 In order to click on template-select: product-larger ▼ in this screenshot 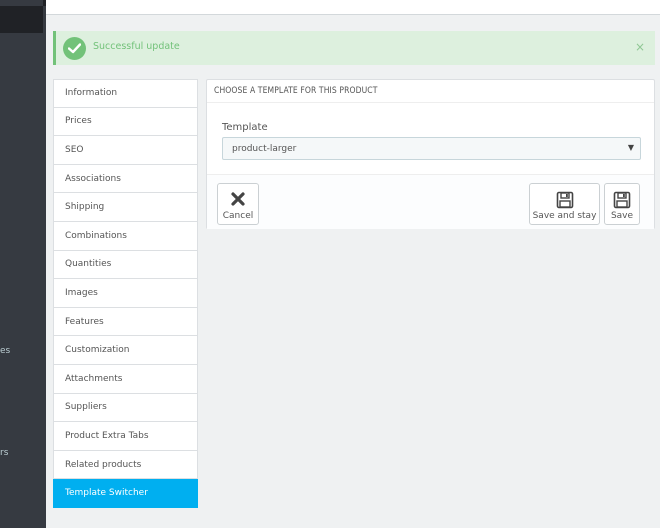, I will do `click(431, 148)`.